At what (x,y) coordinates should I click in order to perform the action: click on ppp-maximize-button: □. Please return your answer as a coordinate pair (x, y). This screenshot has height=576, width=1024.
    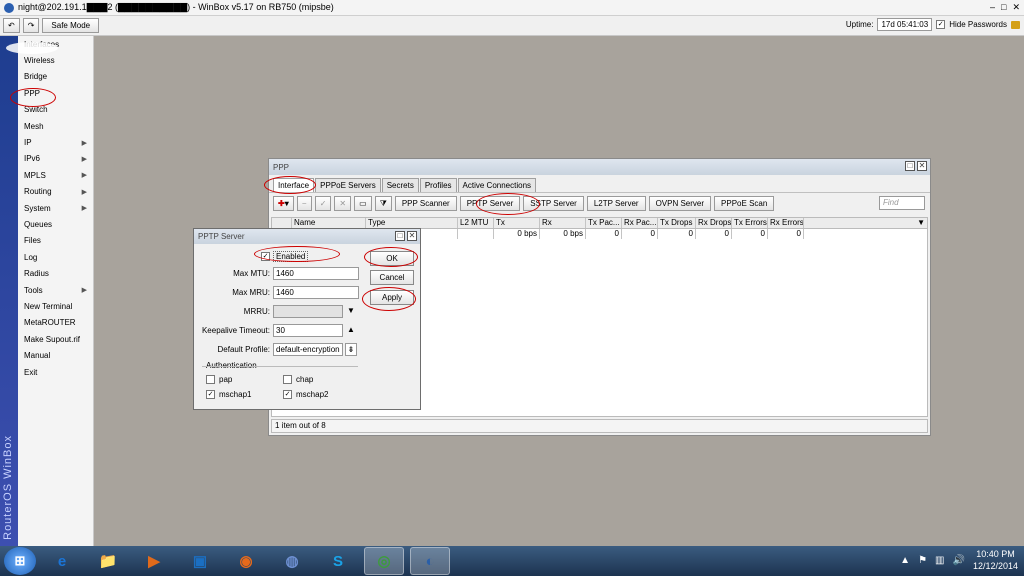
    Looking at the image, I should click on (910, 166).